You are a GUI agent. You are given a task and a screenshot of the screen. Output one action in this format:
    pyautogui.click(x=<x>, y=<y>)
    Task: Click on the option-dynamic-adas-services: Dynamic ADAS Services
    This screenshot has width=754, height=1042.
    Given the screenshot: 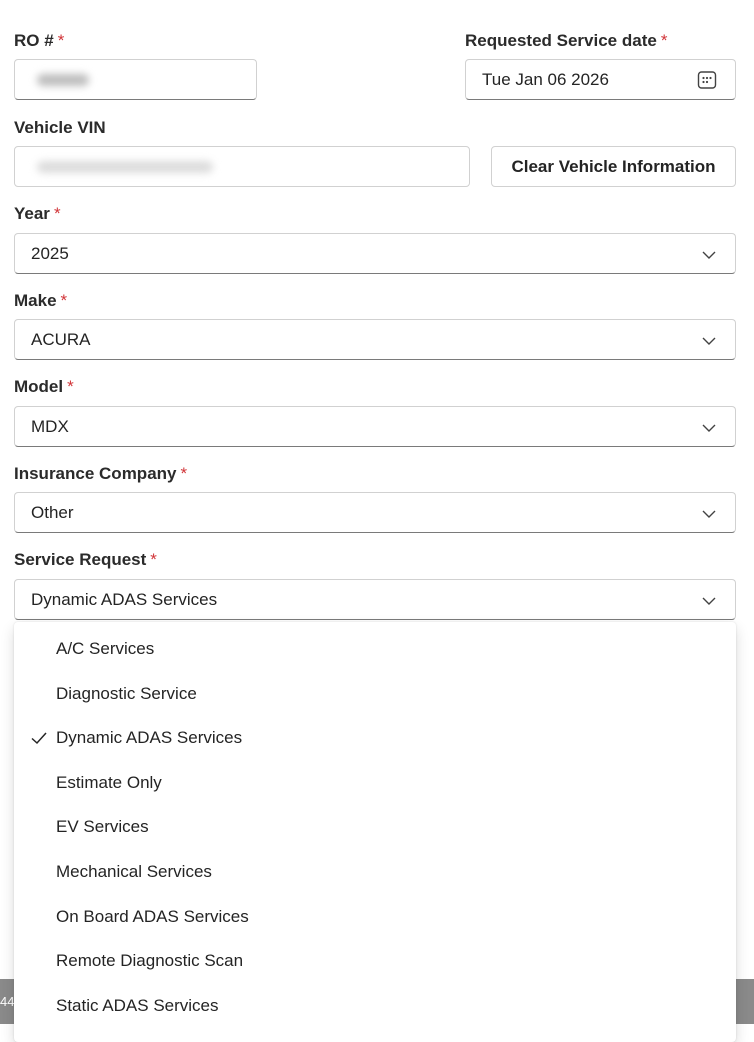 What is the action you would take?
    pyautogui.click(x=375, y=738)
    